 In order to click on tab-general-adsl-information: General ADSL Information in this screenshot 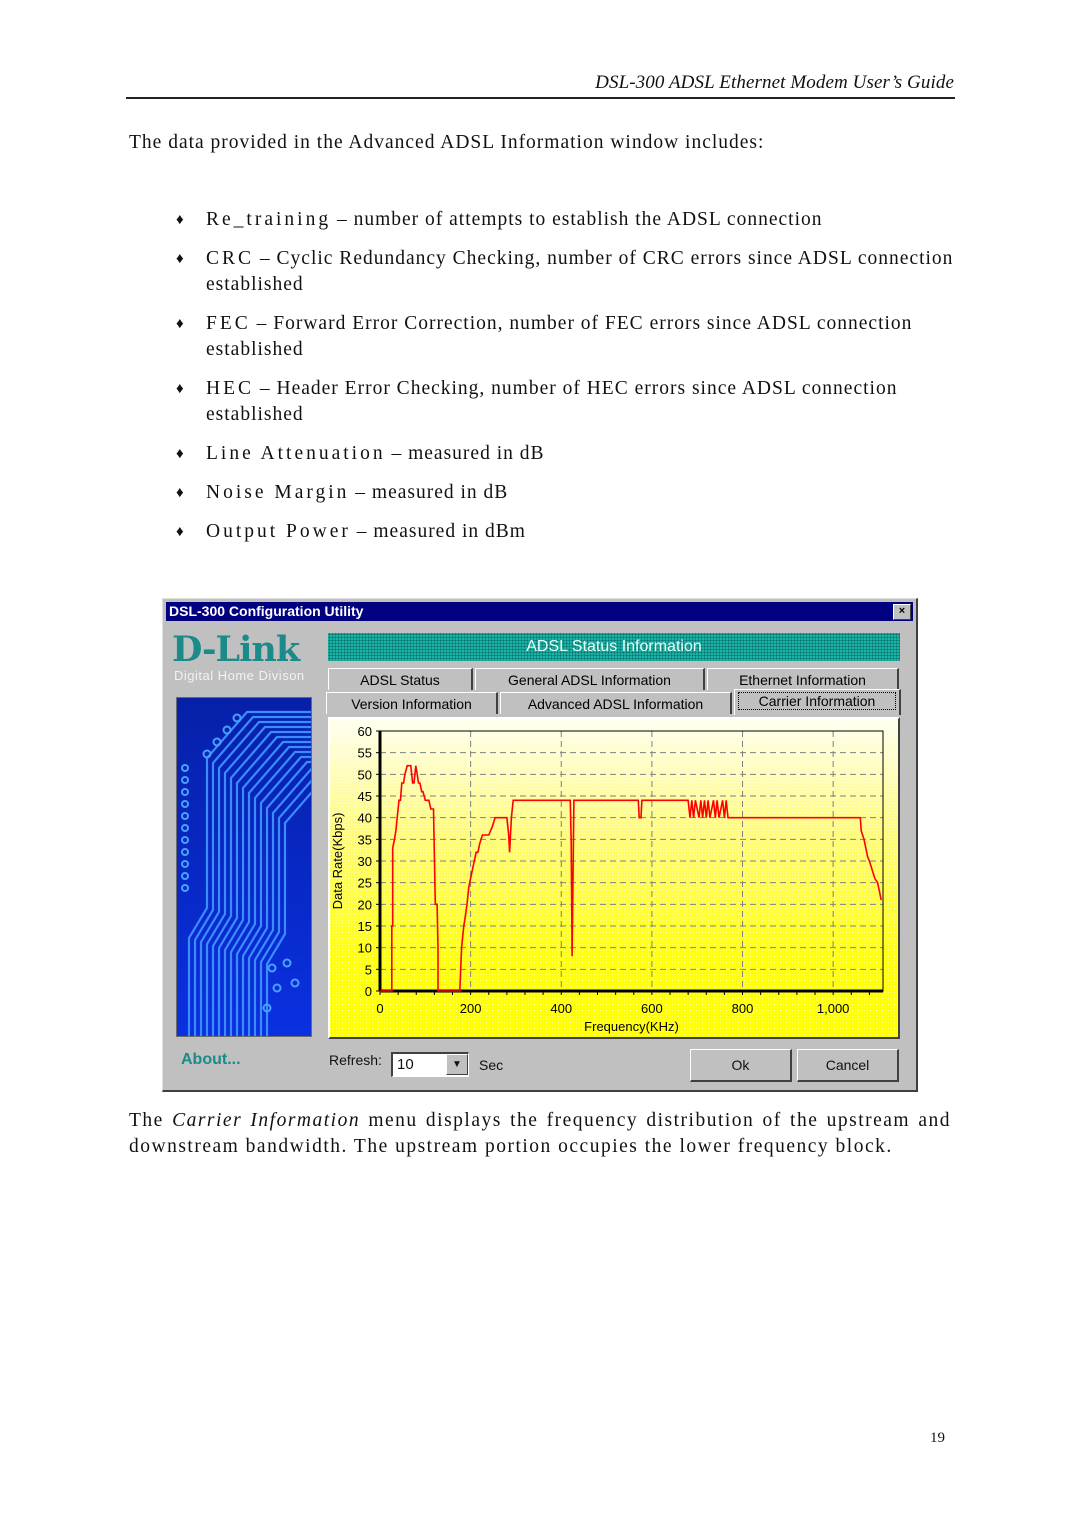, I will do `click(590, 679)`.